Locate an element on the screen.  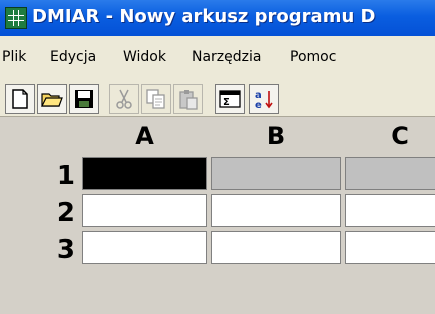
cell-b1 is located at coordinates (276, 173).